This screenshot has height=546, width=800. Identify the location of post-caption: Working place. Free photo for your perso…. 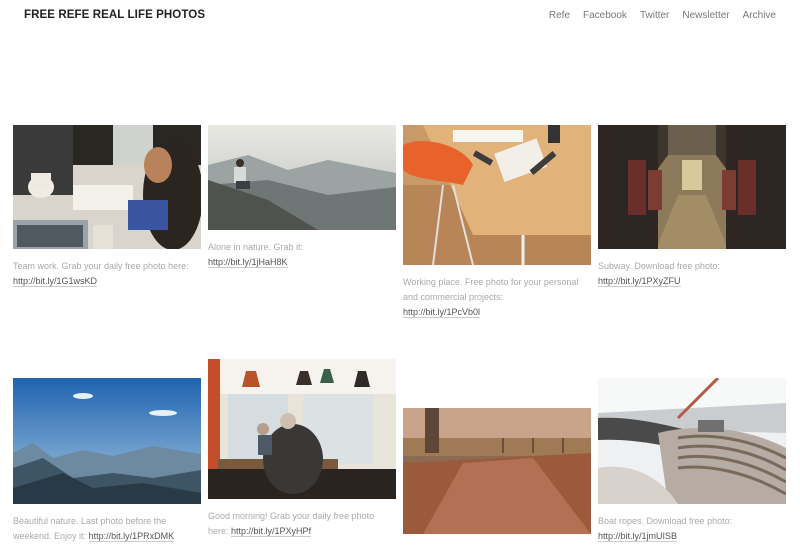
(491, 297).